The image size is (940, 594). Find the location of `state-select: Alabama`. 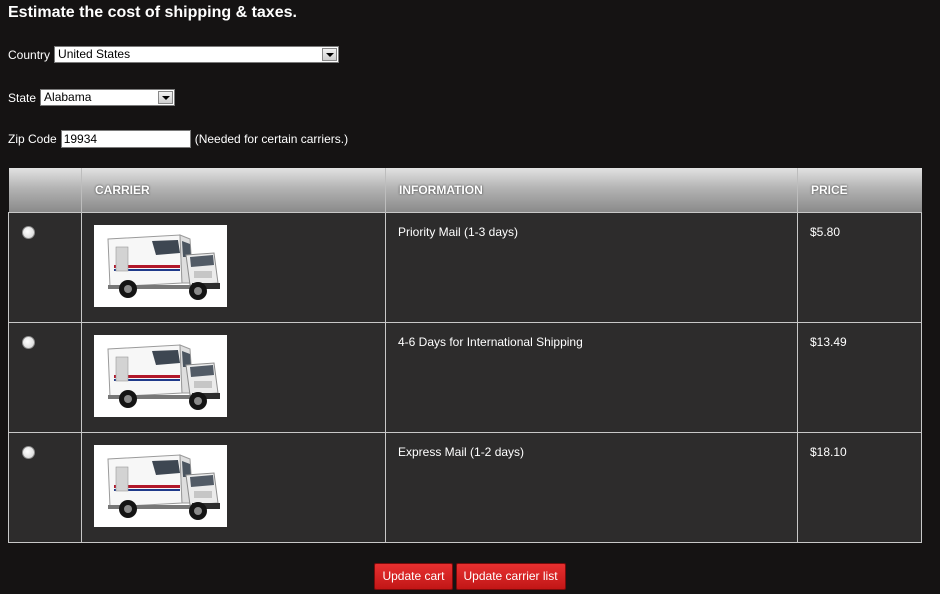

state-select: Alabama is located at coordinates (108, 97).